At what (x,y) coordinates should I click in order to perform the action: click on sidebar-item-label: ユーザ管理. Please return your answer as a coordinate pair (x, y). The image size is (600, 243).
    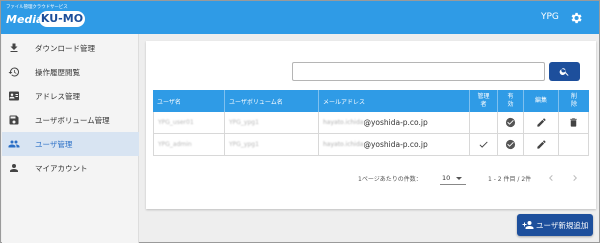
    Looking at the image, I should click on (54, 144).